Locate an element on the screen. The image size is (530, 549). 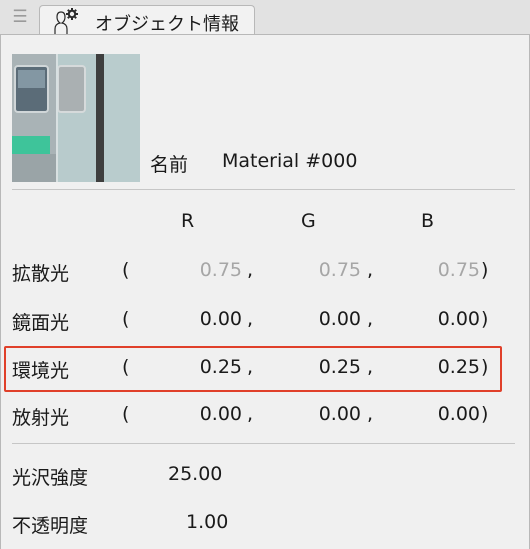
tab-object-info: オブジェクト情報 is located at coordinates (147, 20).